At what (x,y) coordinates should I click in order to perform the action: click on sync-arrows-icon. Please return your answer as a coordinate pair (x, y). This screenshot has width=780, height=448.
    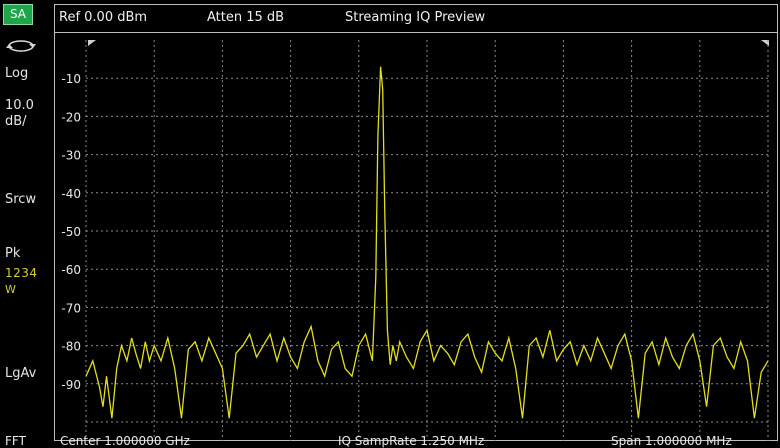
    Looking at the image, I should click on (21, 46).